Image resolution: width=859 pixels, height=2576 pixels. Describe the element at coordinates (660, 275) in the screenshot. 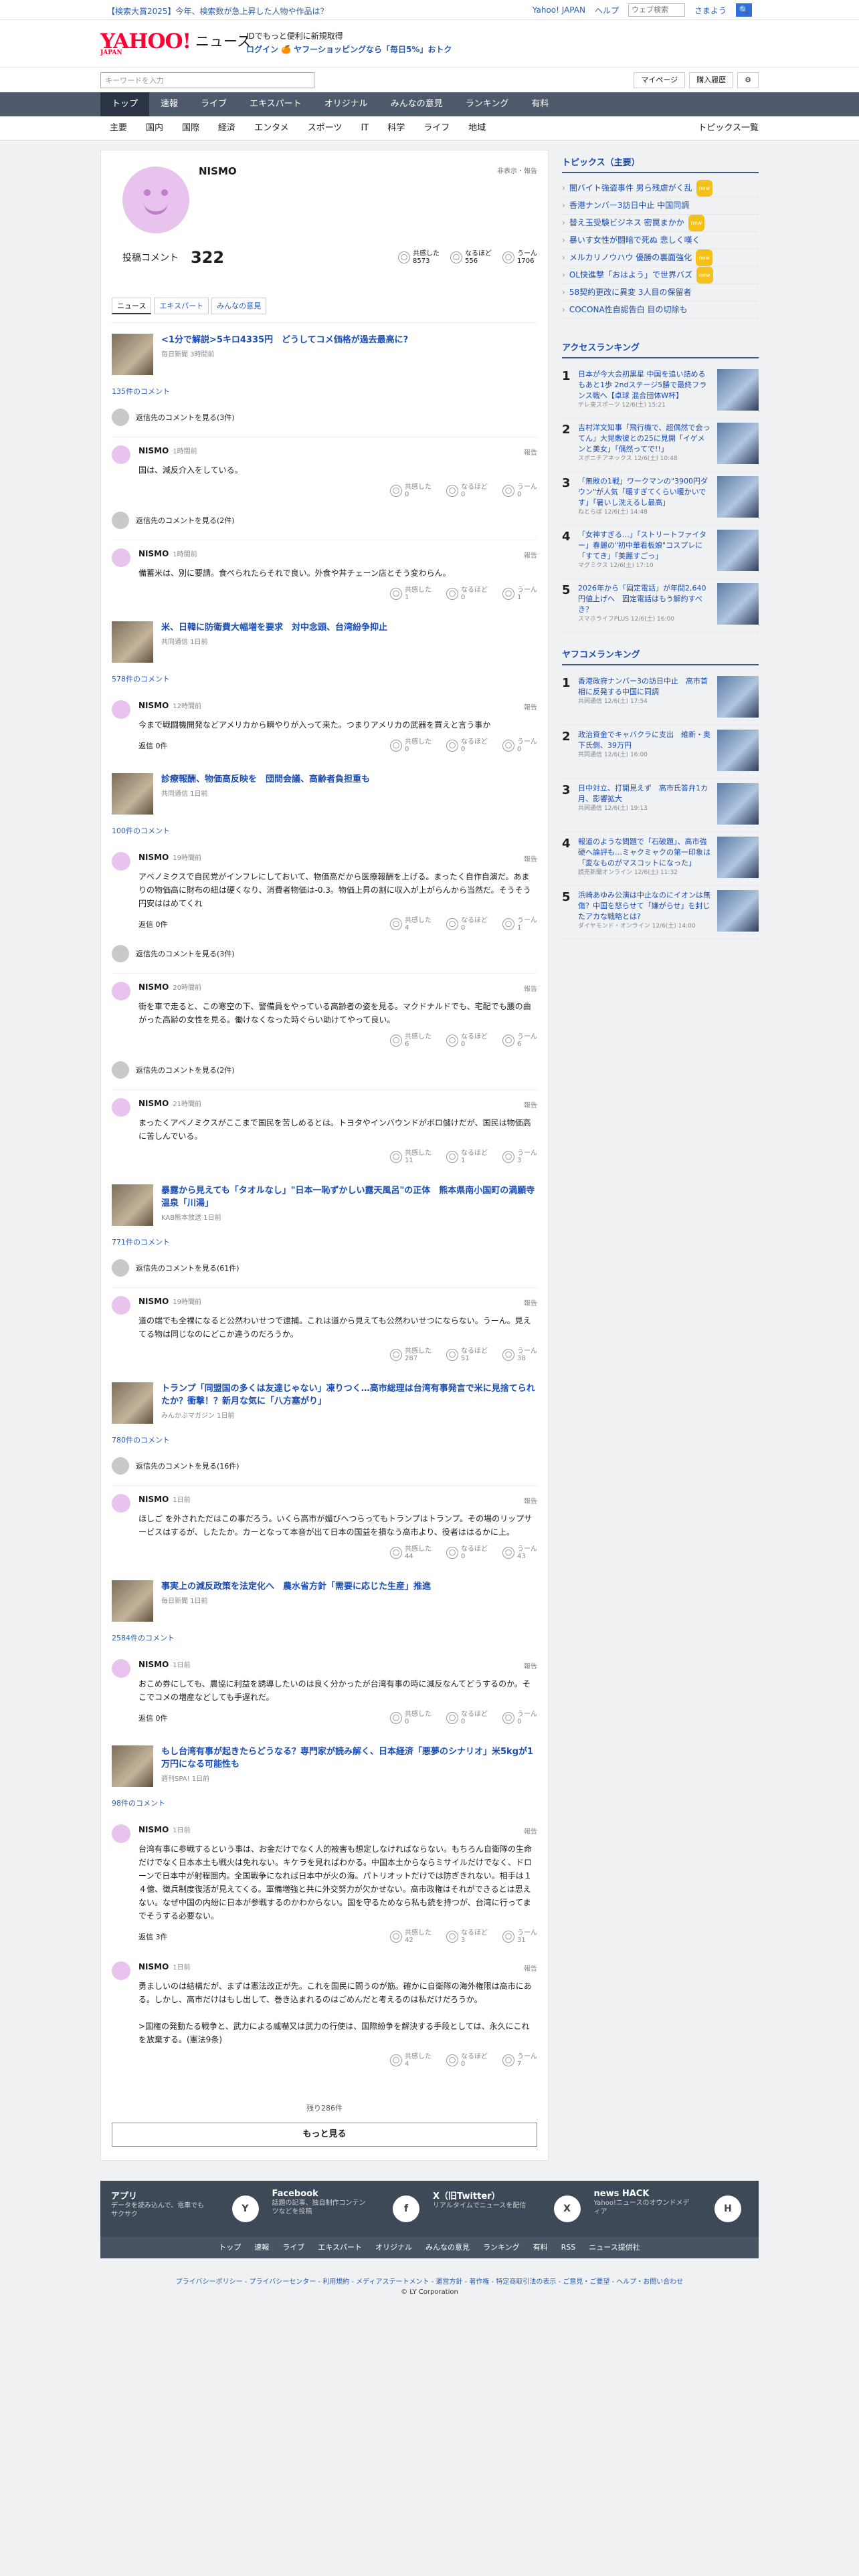

I see `topic-item: OL快進撃「おはよう」で世界バズnew` at that location.